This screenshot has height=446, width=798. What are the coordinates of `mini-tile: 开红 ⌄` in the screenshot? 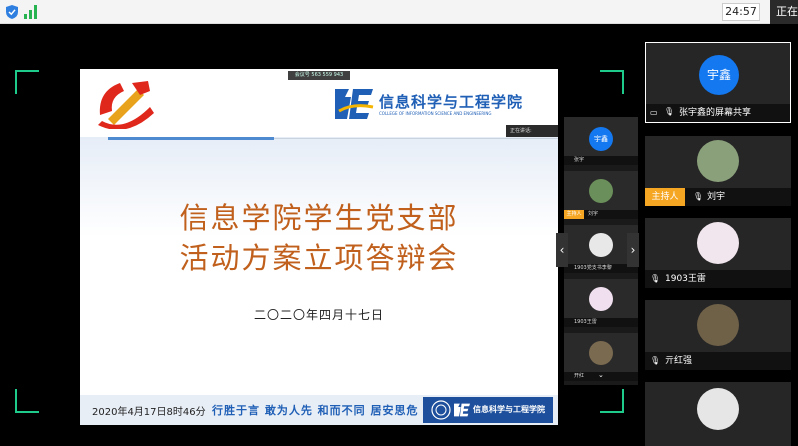 It's located at (601, 357).